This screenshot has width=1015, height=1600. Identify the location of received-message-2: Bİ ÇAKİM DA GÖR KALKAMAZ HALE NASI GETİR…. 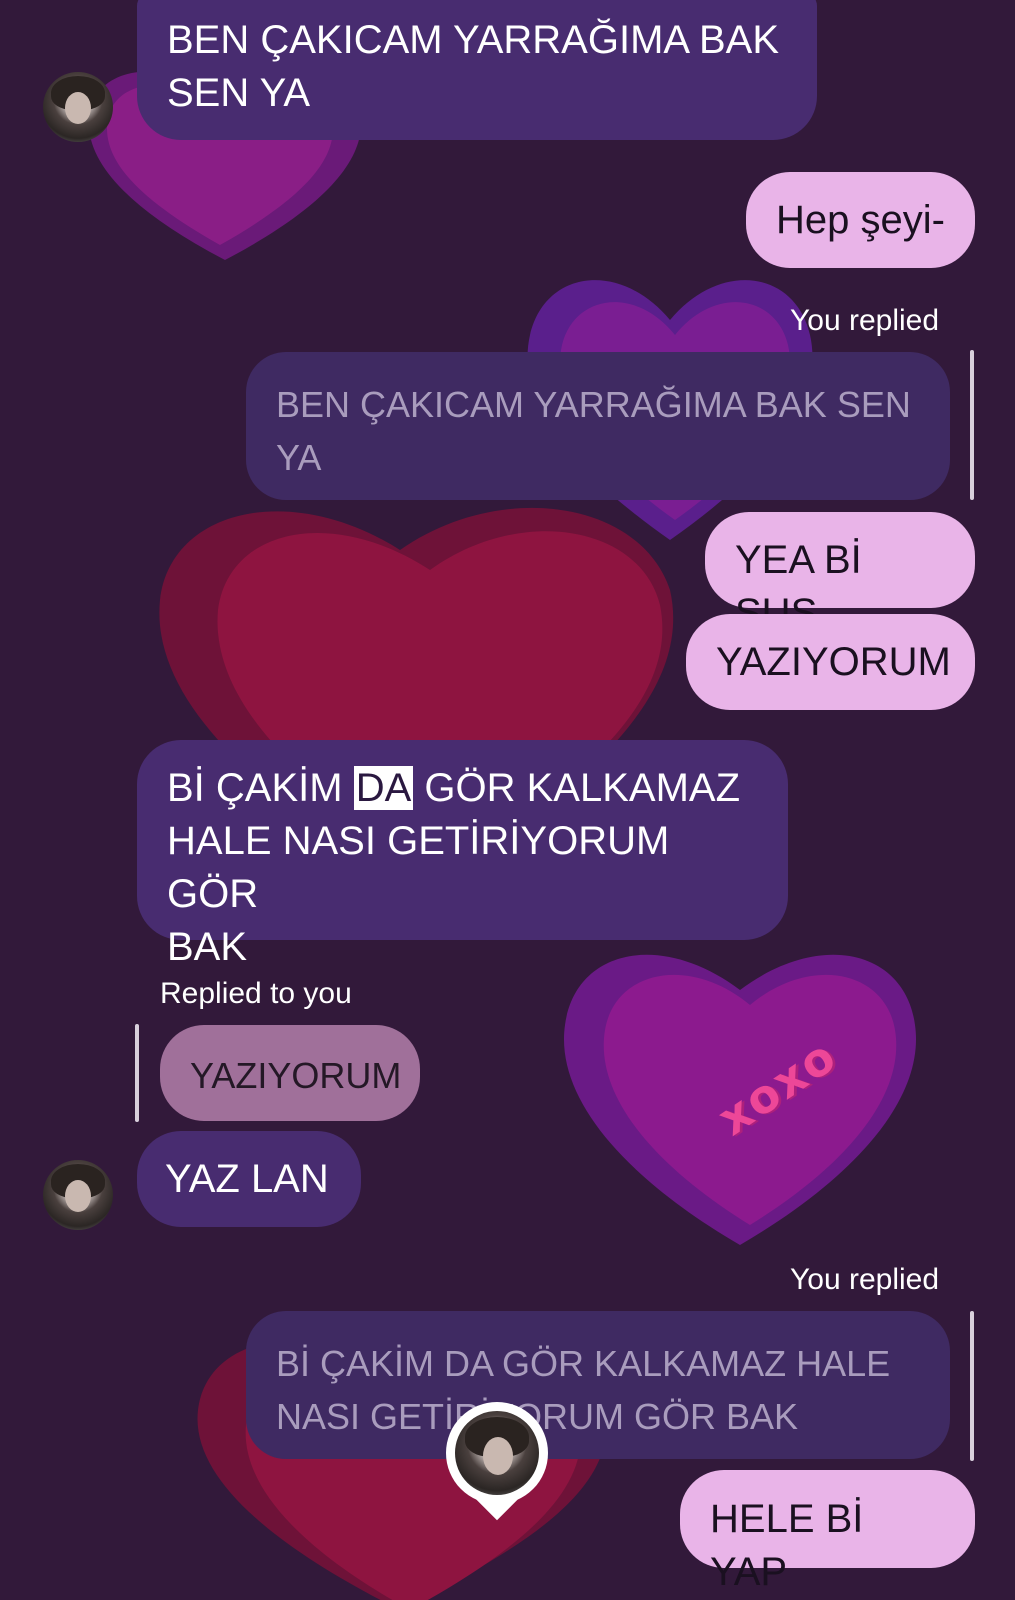
(462, 854).